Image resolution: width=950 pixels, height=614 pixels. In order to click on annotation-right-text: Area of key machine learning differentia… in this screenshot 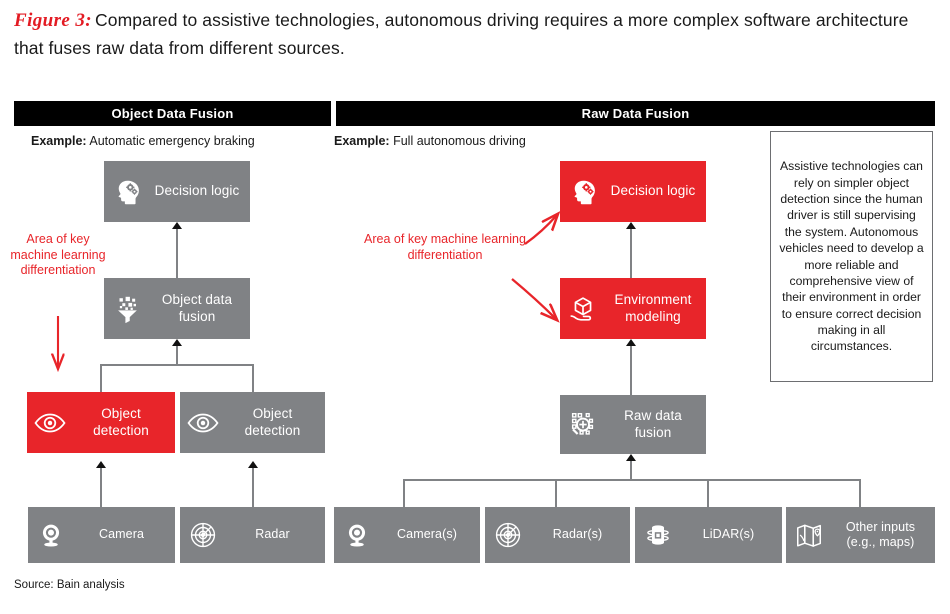, I will do `click(445, 247)`.